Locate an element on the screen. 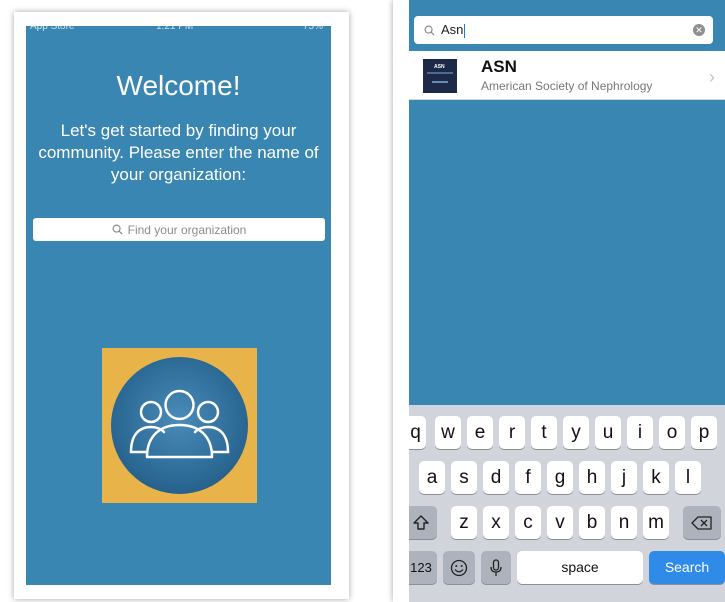  key-g: g is located at coordinates (560, 477).